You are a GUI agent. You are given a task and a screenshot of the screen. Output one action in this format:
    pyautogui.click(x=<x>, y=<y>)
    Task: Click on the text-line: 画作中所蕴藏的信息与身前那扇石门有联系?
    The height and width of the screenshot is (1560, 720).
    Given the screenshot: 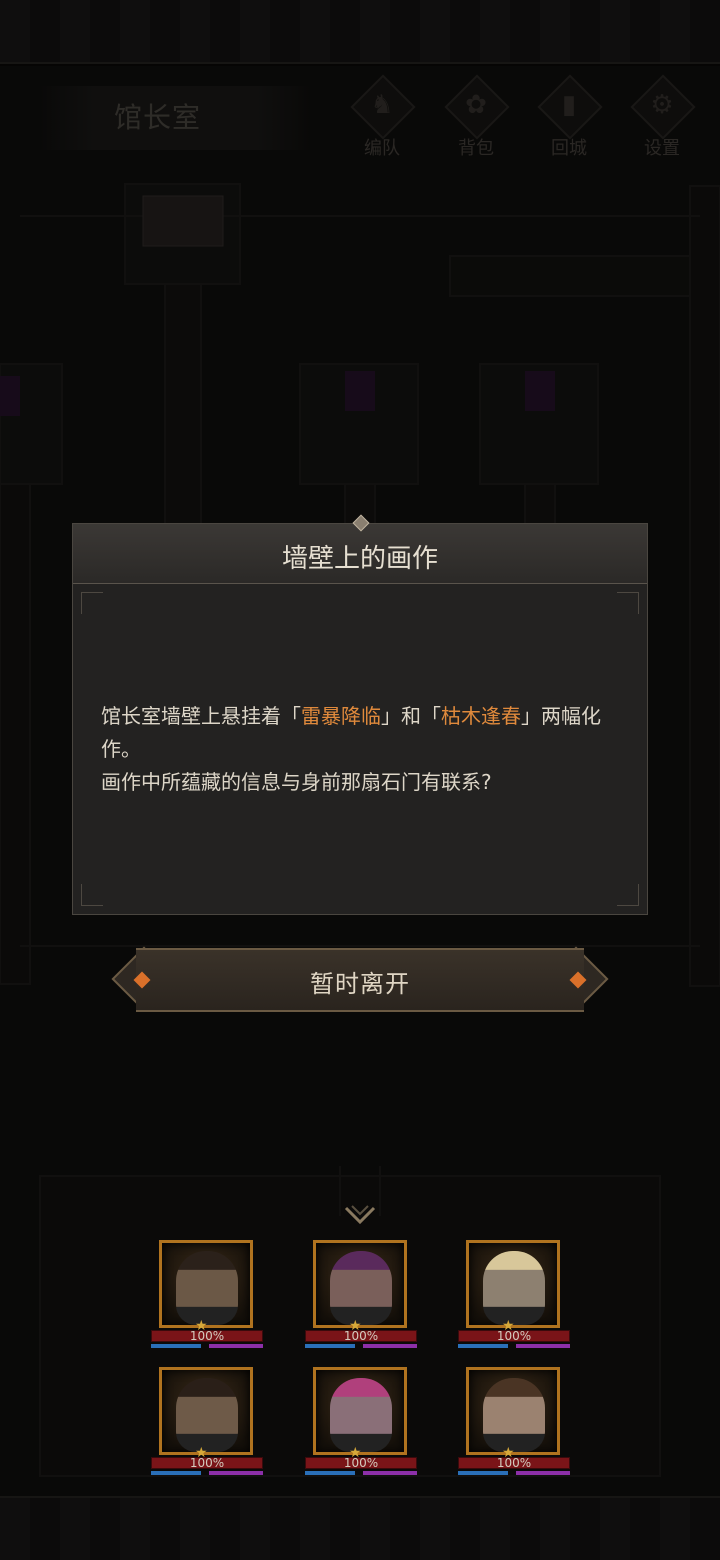 What is the action you would take?
    pyautogui.click(x=296, y=782)
    